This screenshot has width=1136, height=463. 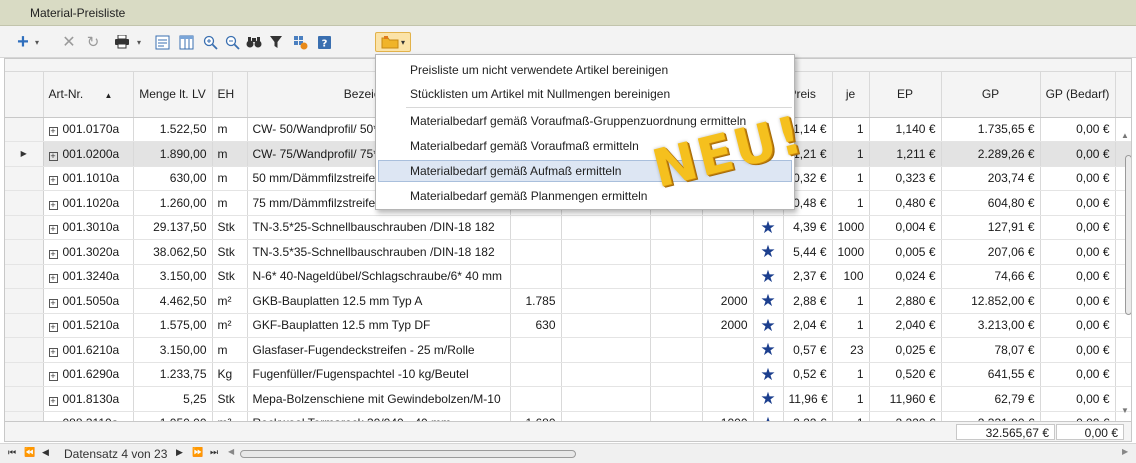 I want to click on cell-menge: 1.233,75, so click(x=173, y=374).